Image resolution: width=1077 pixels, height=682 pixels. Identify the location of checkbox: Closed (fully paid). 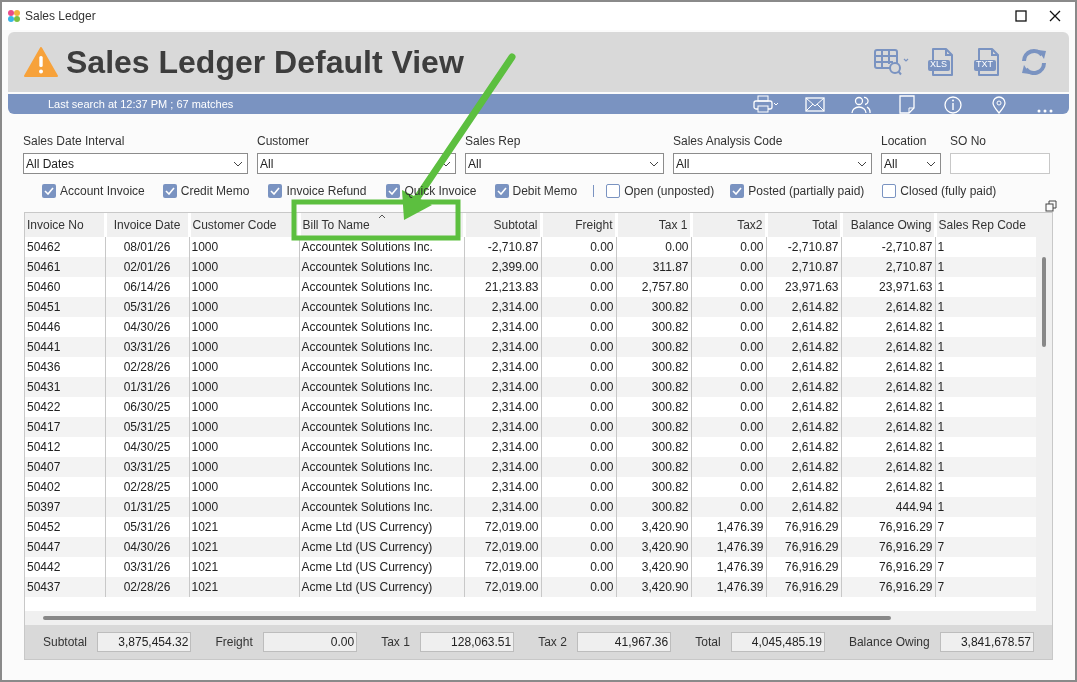
(939, 191).